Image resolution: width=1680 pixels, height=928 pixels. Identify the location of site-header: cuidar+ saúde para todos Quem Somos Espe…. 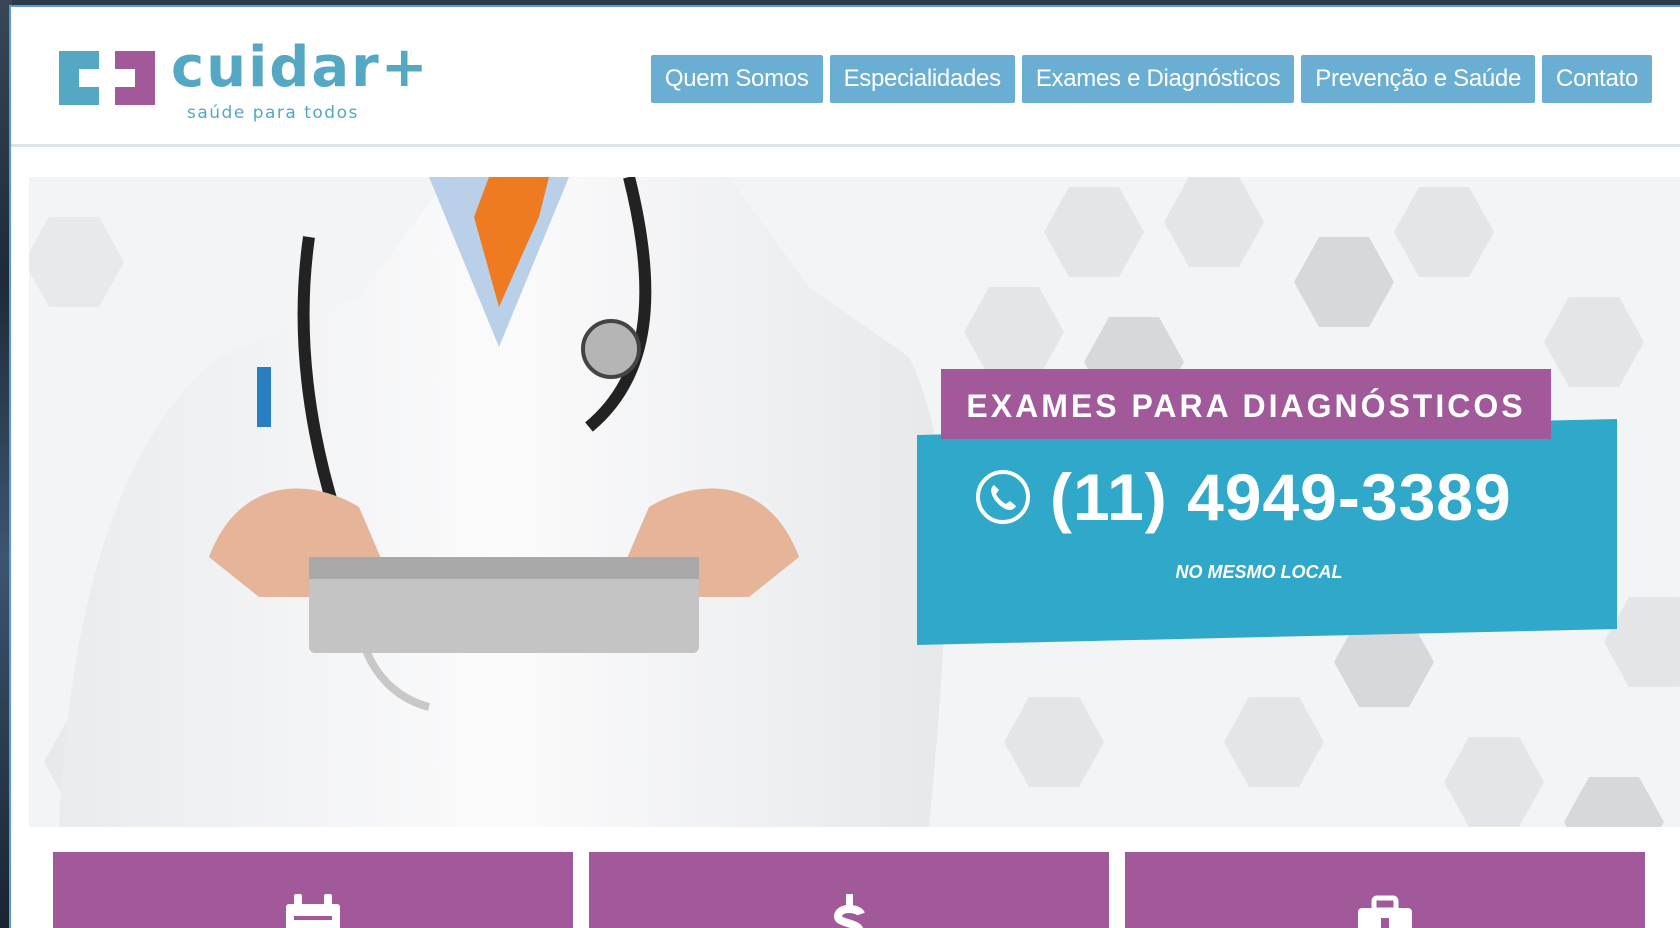
(845, 77).